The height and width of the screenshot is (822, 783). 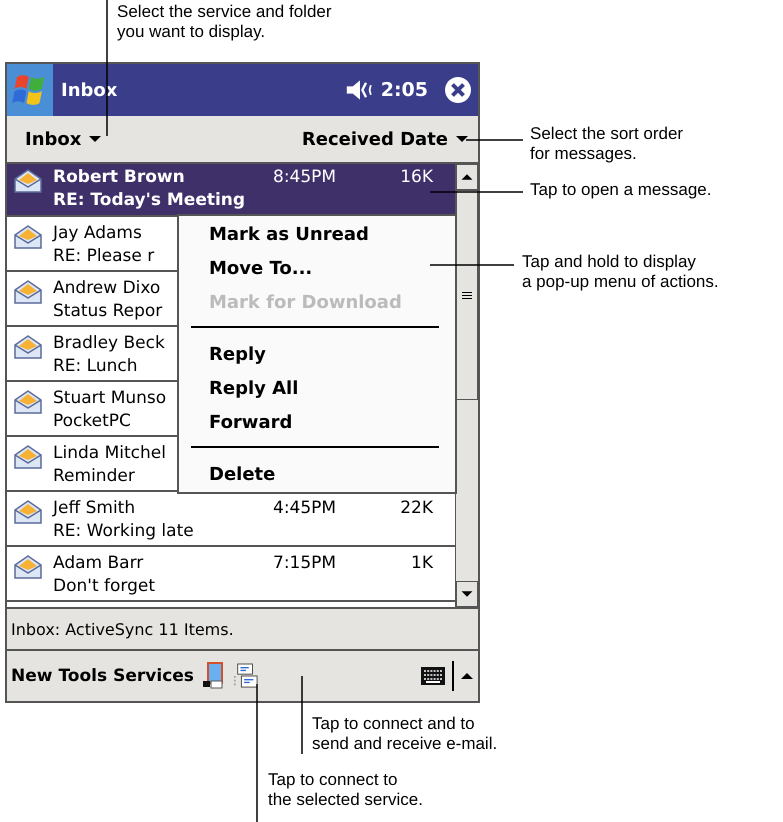 What do you see at coordinates (214, 676) in the screenshot?
I see `phone-connect-icon` at bounding box center [214, 676].